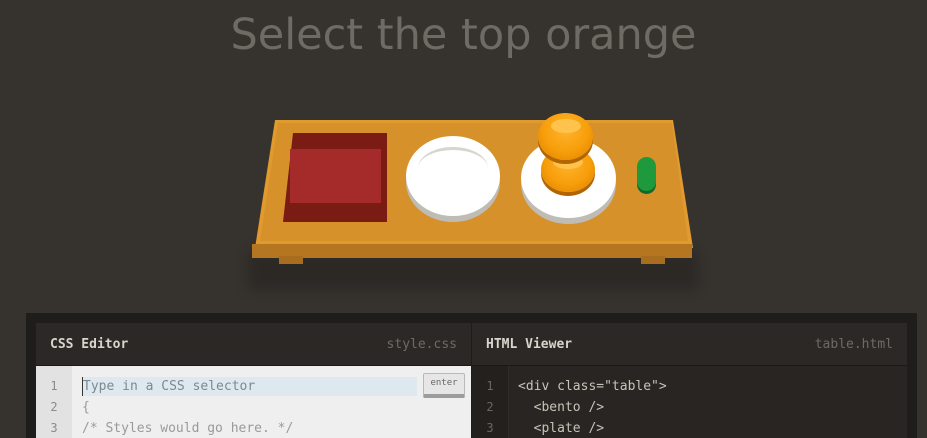 The image size is (927, 438). What do you see at coordinates (453, 168) in the screenshot?
I see `plate-rim` at bounding box center [453, 168].